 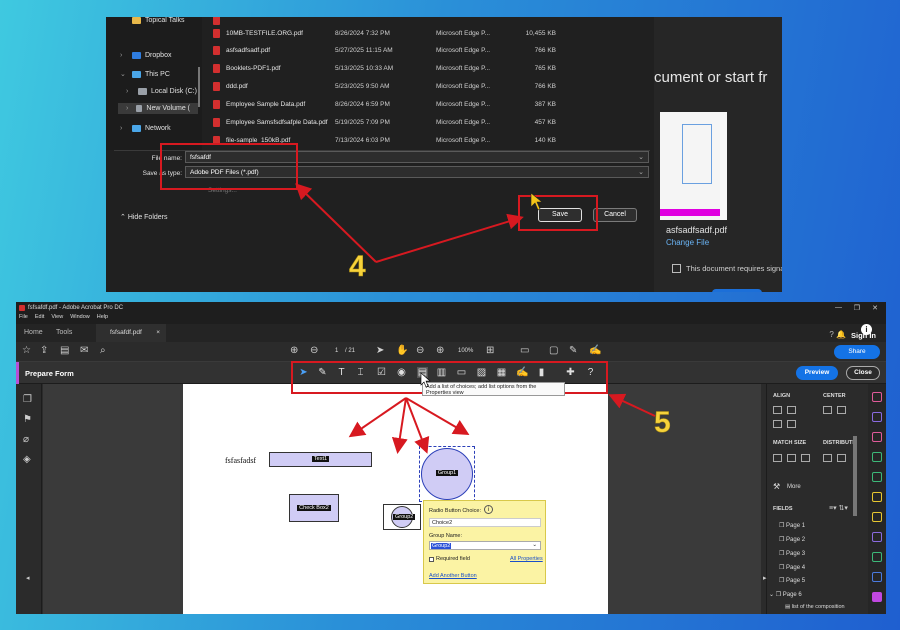 What do you see at coordinates (57, 317) in the screenshot?
I see `menu-view: View` at bounding box center [57, 317].